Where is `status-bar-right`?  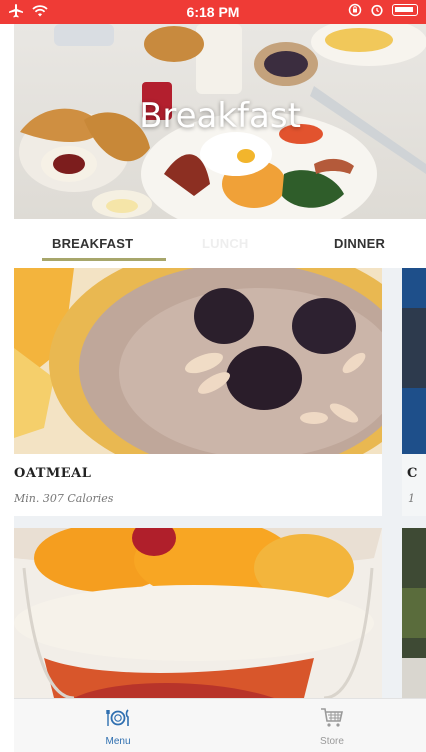
status-bar-right is located at coordinates (383, 10).